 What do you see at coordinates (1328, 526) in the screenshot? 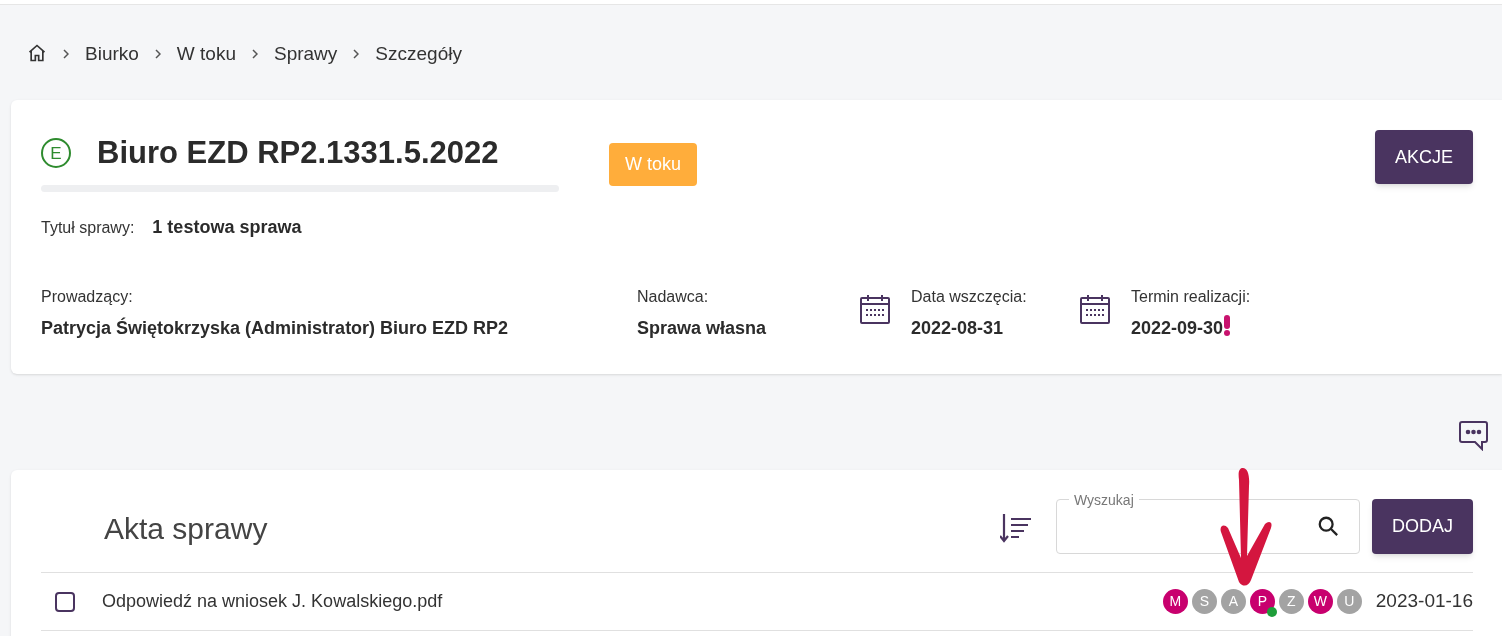
I see `search-icon` at bounding box center [1328, 526].